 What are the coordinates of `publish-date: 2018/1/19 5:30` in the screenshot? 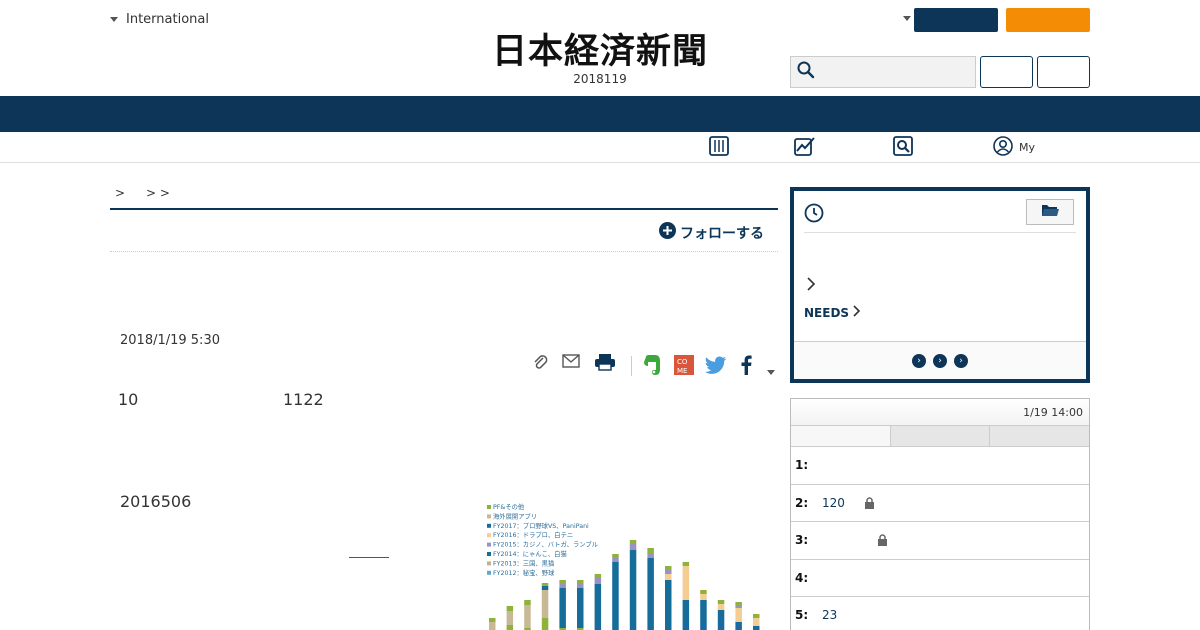 It's located at (170, 340).